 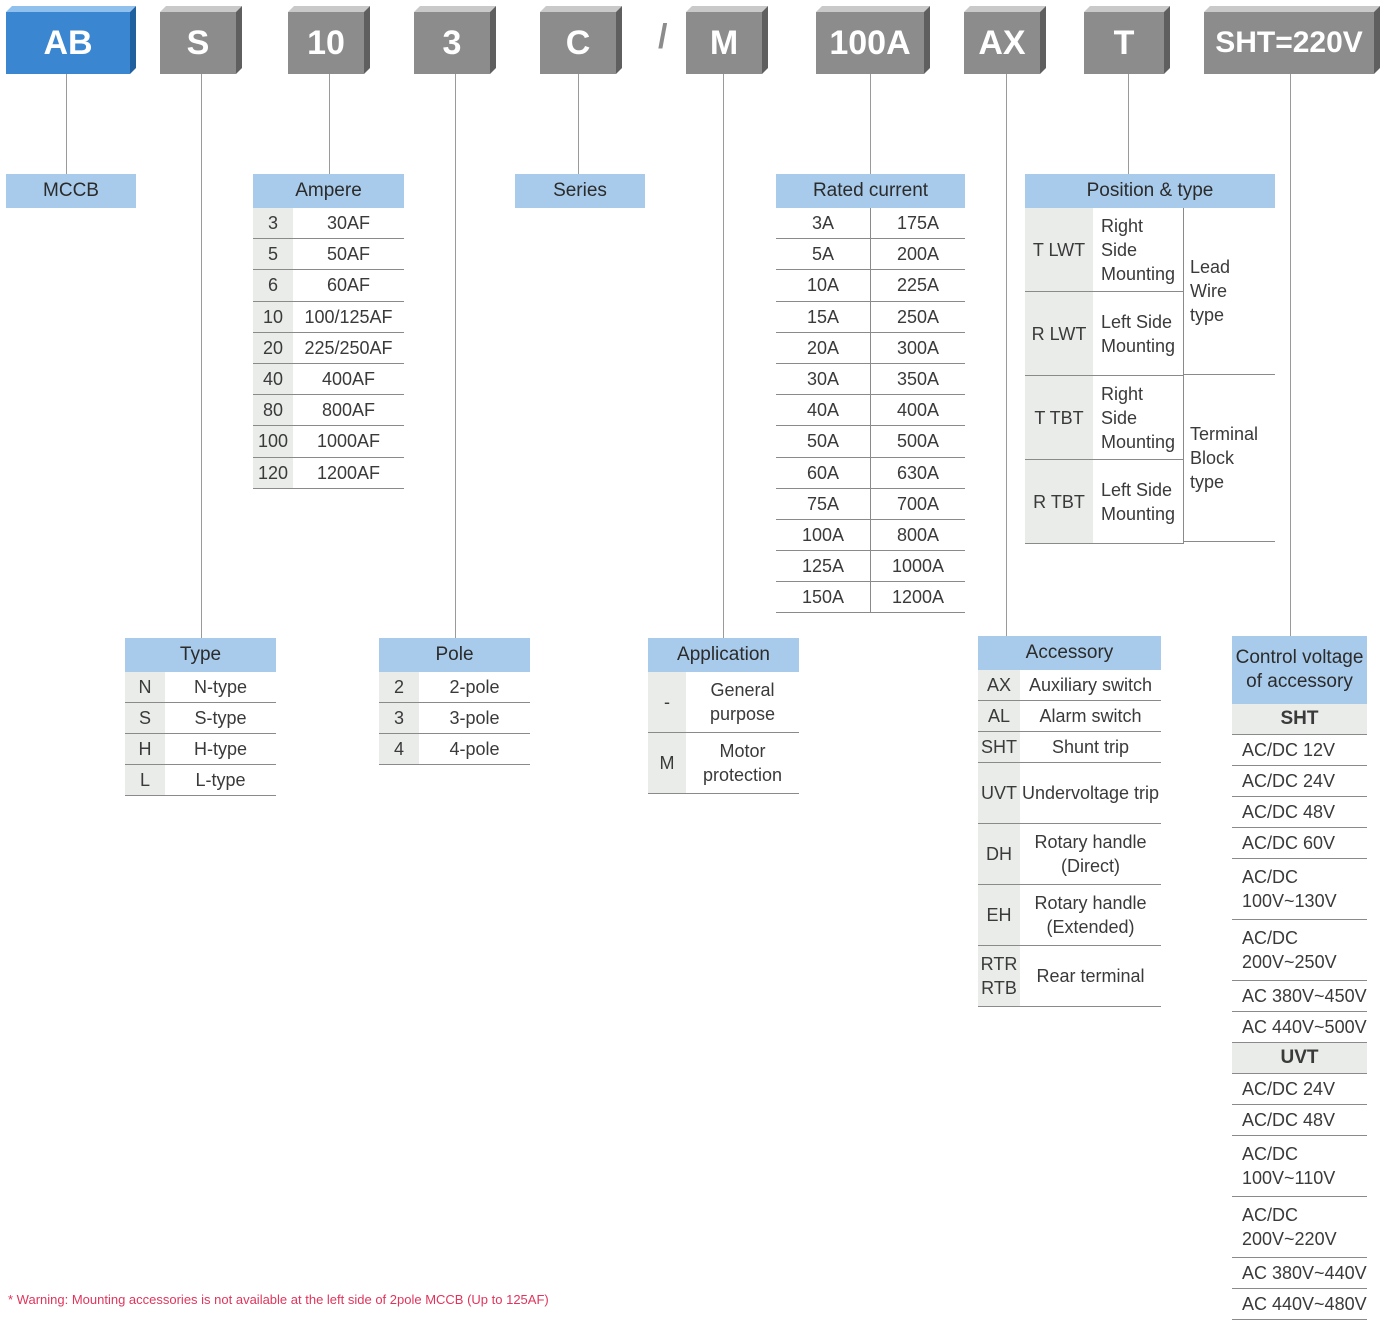 I want to click on ampere-row: 6 60AF, so click(x=328, y=286).